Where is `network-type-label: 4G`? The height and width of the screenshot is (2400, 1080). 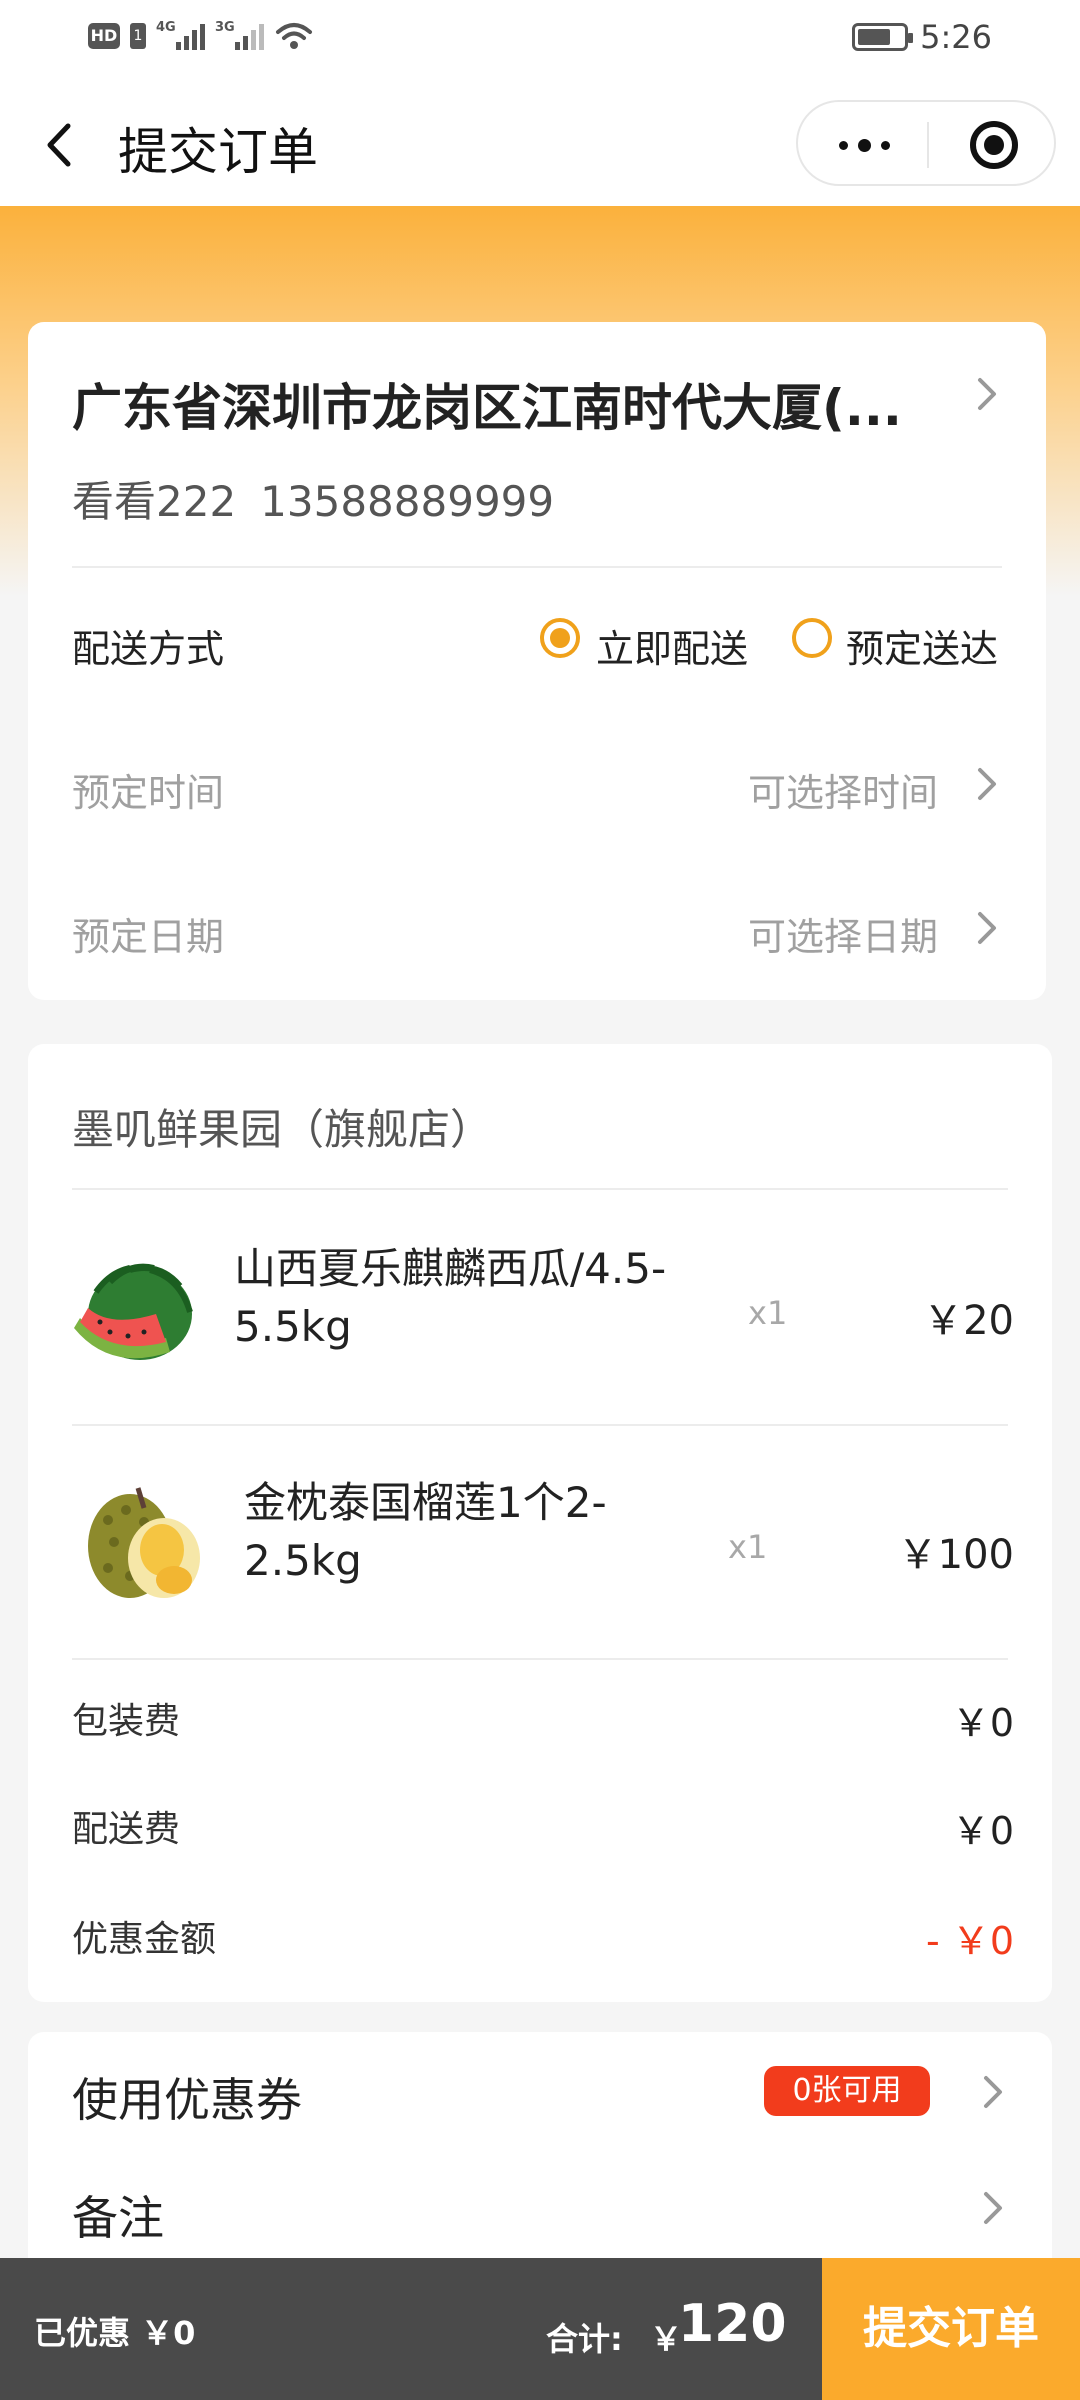
network-type-label: 4G is located at coordinates (166, 27).